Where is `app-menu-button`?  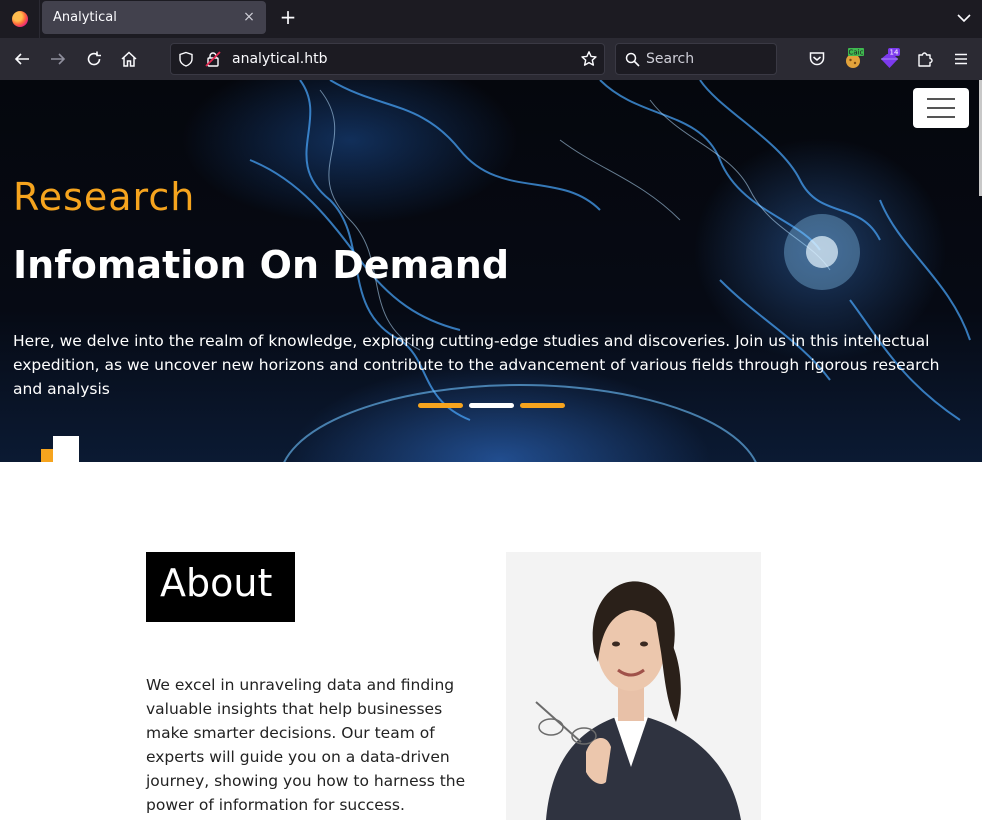 app-menu-button is located at coordinates (961, 59).